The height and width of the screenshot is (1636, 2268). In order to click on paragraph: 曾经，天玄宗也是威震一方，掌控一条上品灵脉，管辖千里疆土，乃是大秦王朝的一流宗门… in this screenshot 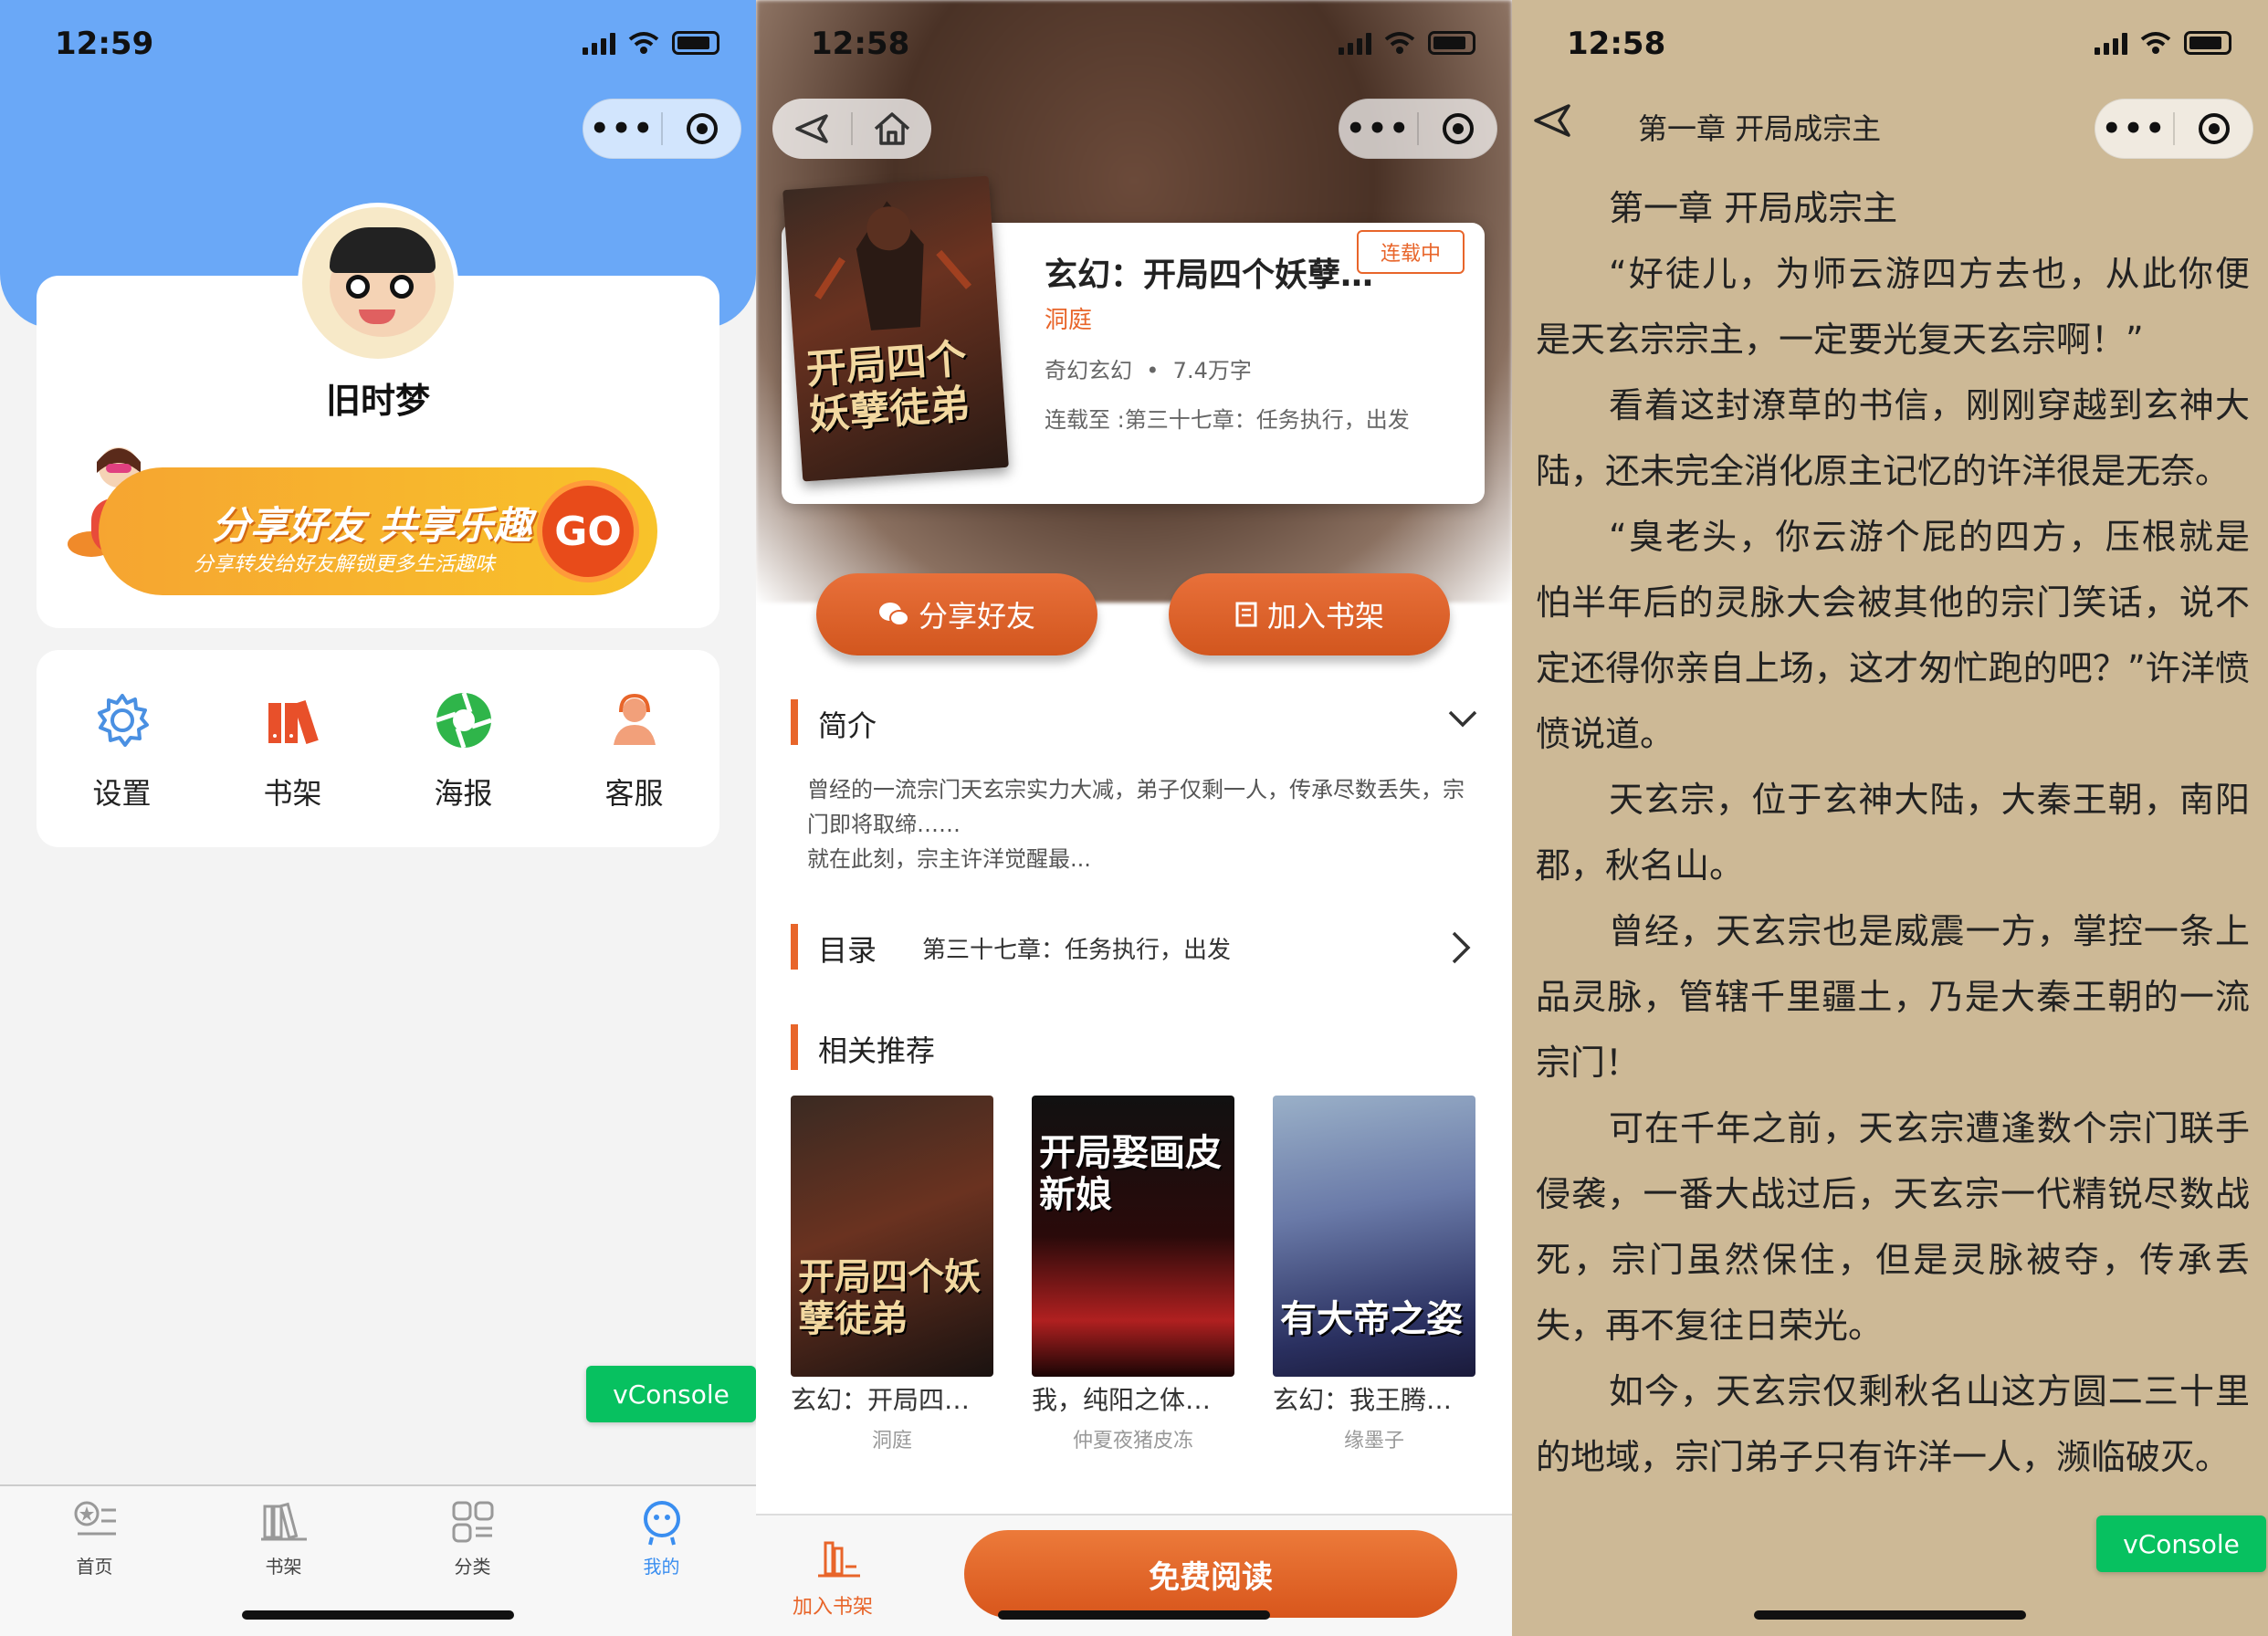, I will do `click(1893, 997)`.